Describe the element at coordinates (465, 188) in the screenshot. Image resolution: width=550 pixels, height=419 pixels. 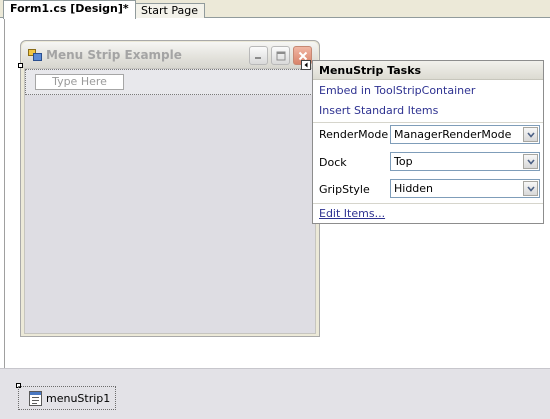
I see `gripstyle-dropdown: Hidden` at that location.